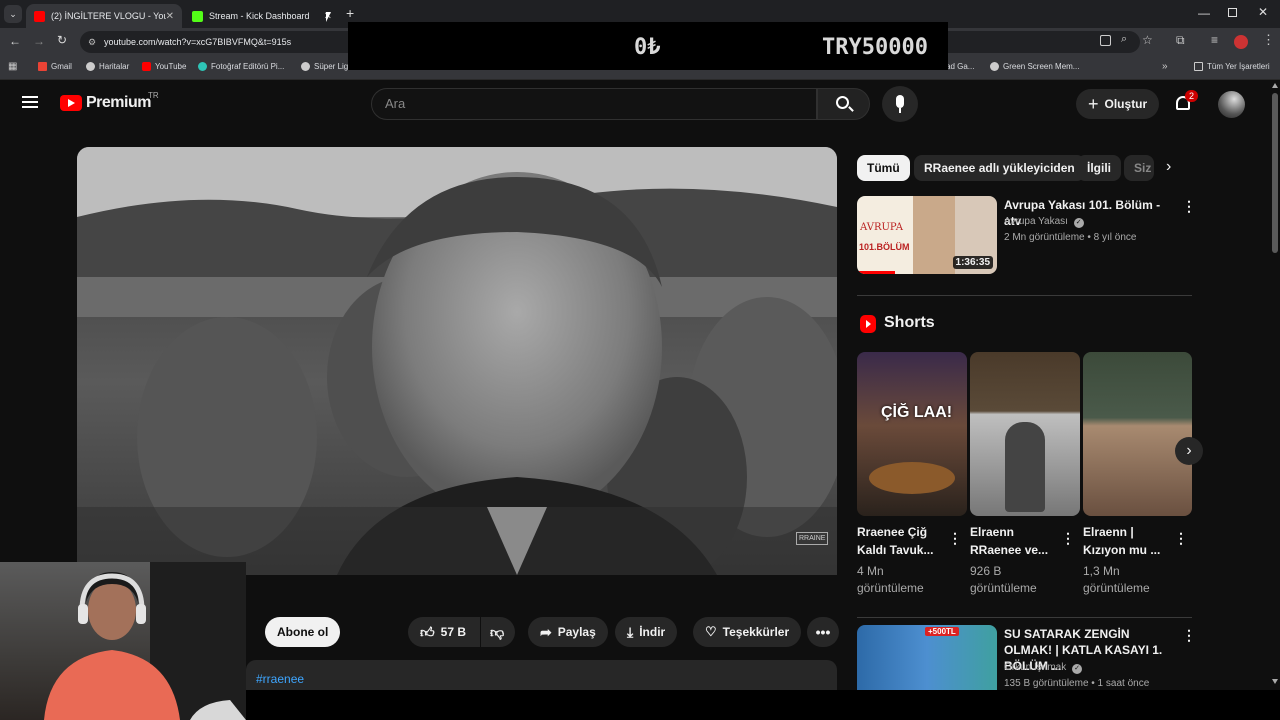 This screenshot has height=720, width=1280. I want to click on bookmark-gmail: Gmail, so click(55, 66).